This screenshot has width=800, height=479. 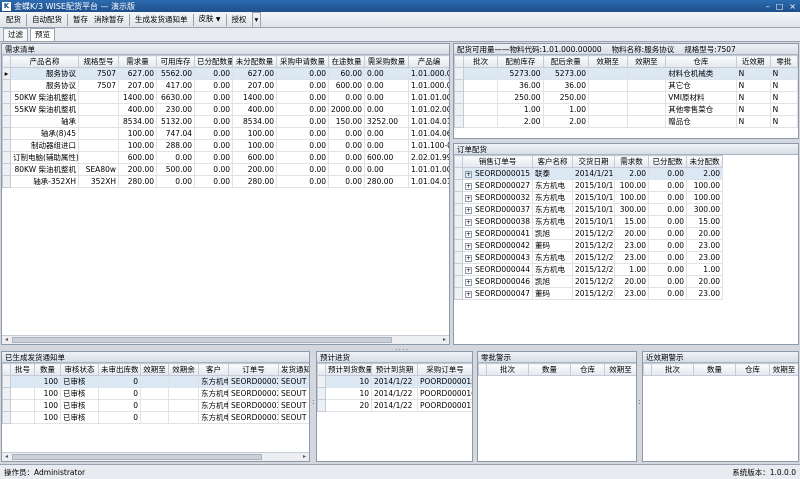 What do you see at coordinates (520, 97) in the screenshot?
I see `table-cell: 250.00` at bounding box center [520, 97].